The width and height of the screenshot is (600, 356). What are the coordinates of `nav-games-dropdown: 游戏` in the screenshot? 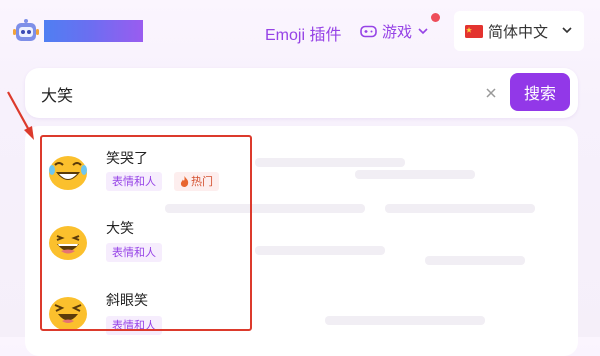 It's located at (394, 31).